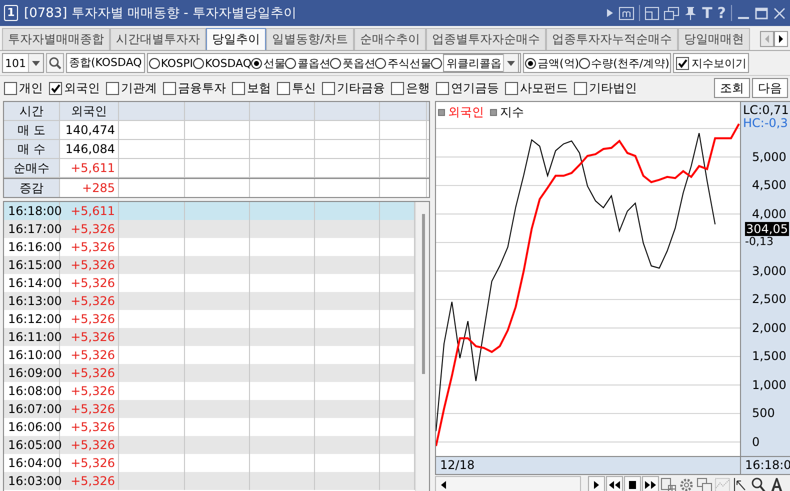 The height and width of the screenshot is (491, 790). What do you see at coordinates (32, 111) in the screenshot?
I see `column-header: 시간` at bounding box center [32, 111].